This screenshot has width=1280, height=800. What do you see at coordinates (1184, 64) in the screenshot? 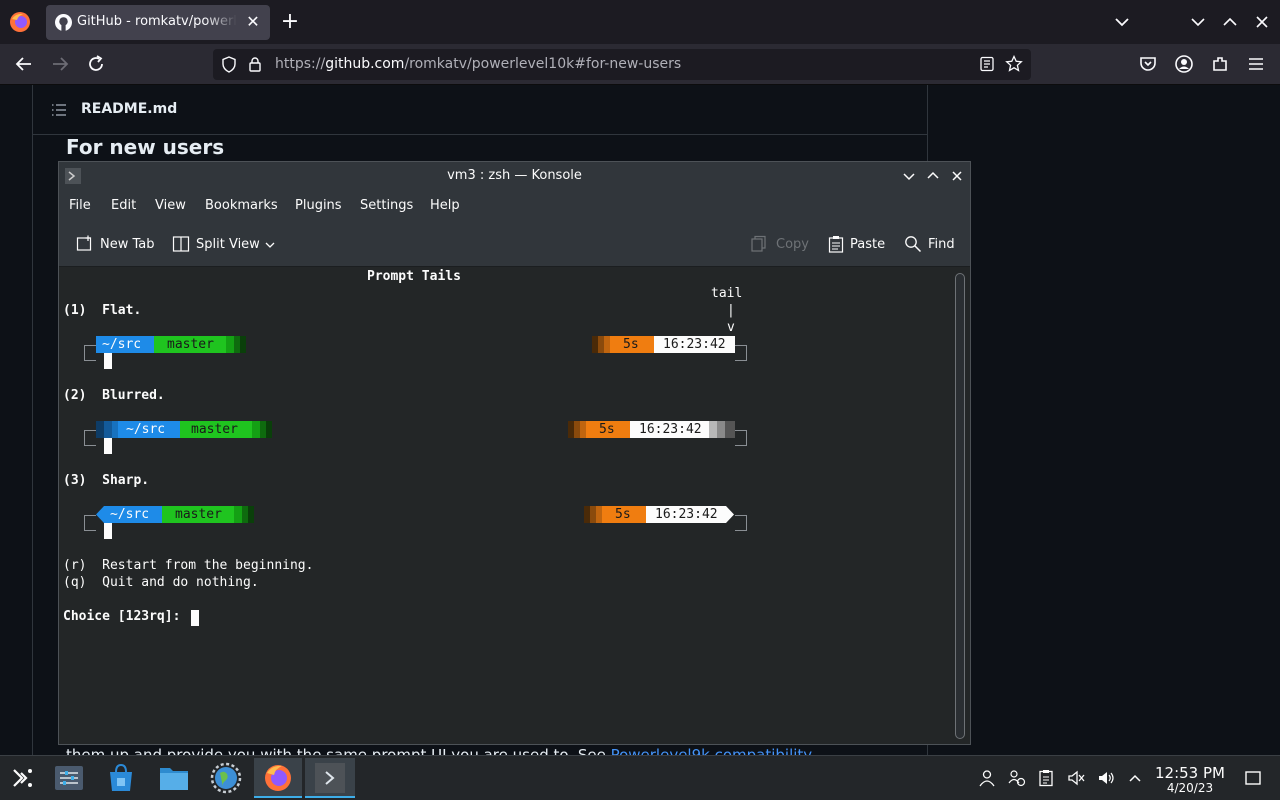
I see `account-icon` at bounding box center [1184, 64].